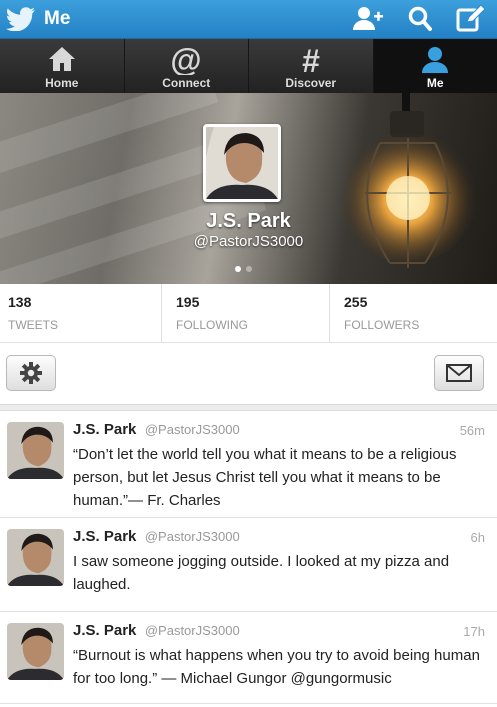 The width and height of the screenshot is (497, 707). What do you see at coordinates (188, 302) in the screenshot?
I see `stat-count: 195` at bounding box center [188, 302].